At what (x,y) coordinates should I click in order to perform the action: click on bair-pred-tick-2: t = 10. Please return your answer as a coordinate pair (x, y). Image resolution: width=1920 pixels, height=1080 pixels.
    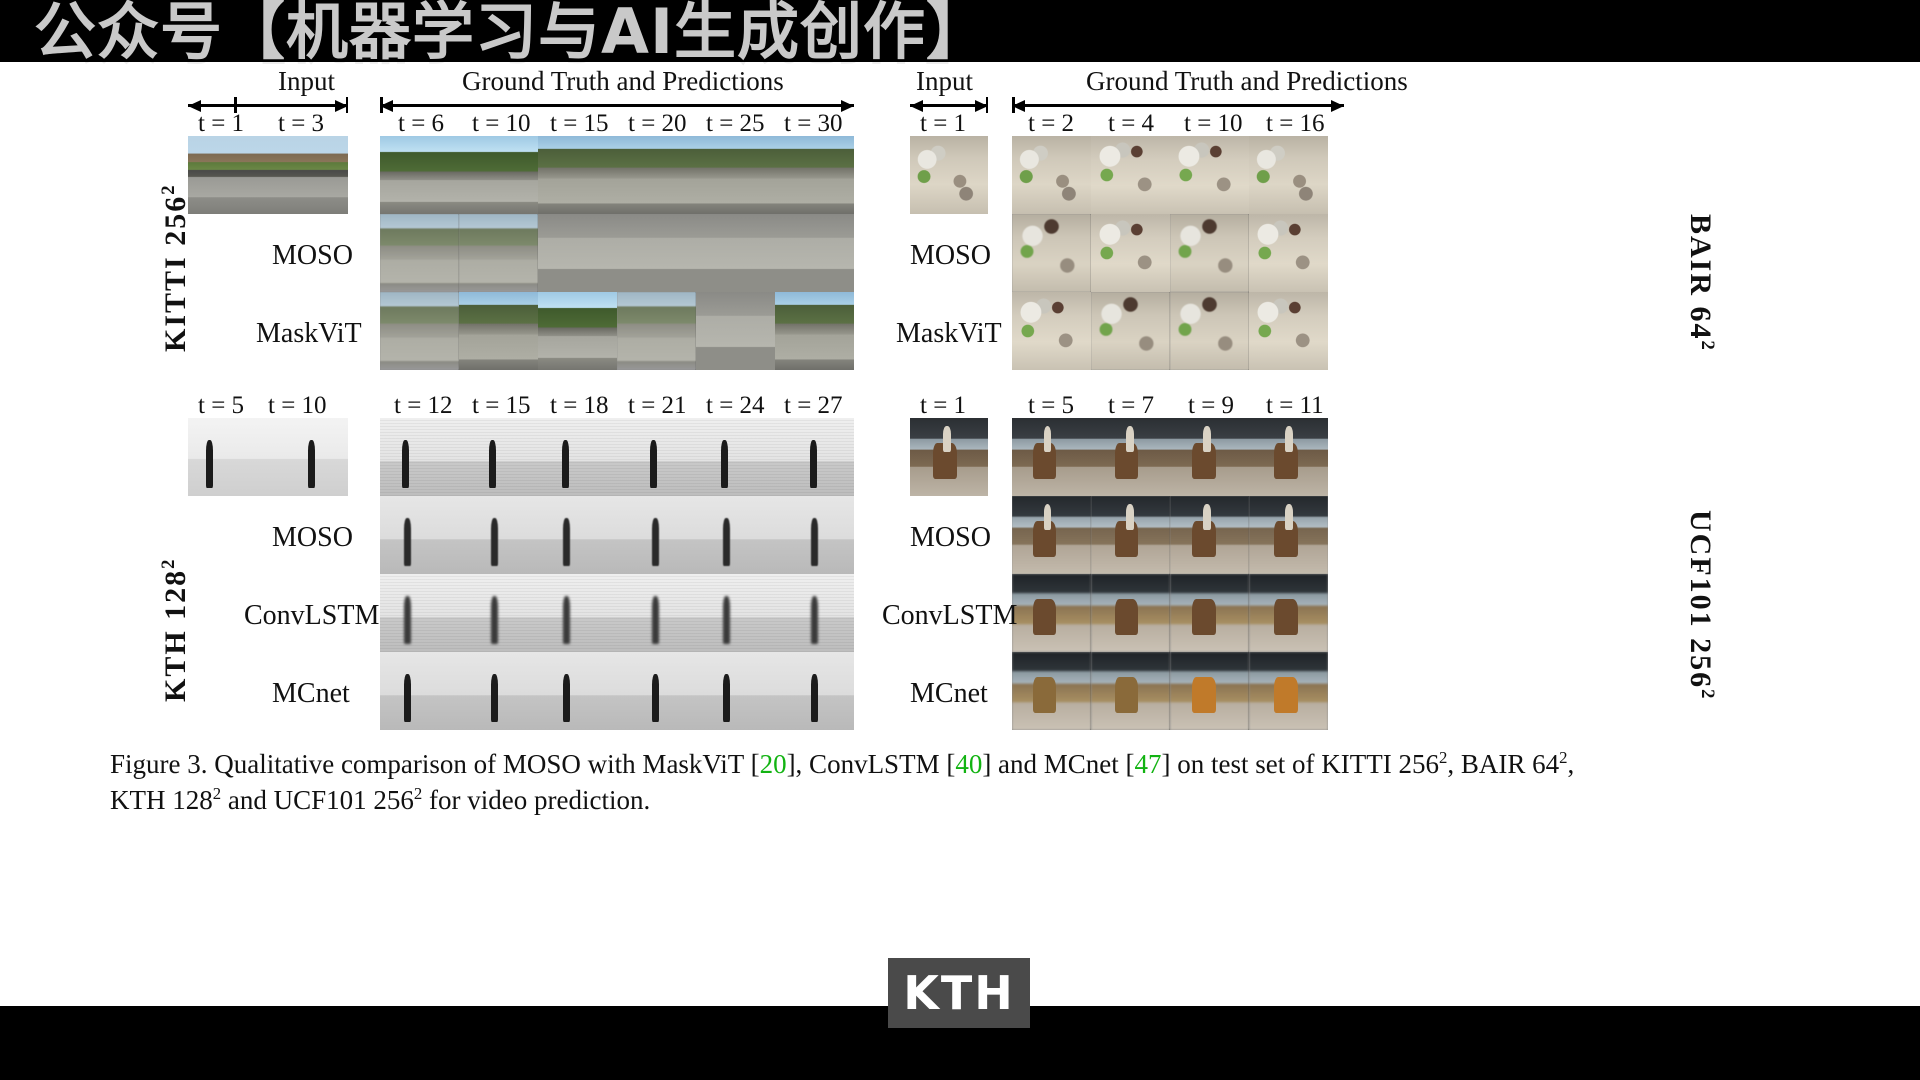
    Looking at the image, I should click on (1213, 123).